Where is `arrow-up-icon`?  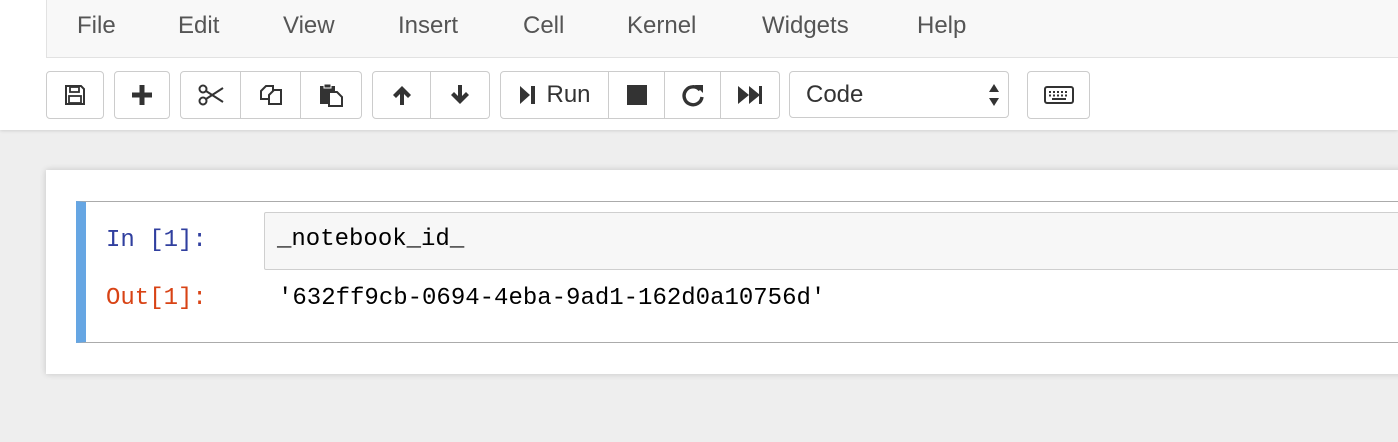 arrow-up-icon is located at coordinates (402, 95).